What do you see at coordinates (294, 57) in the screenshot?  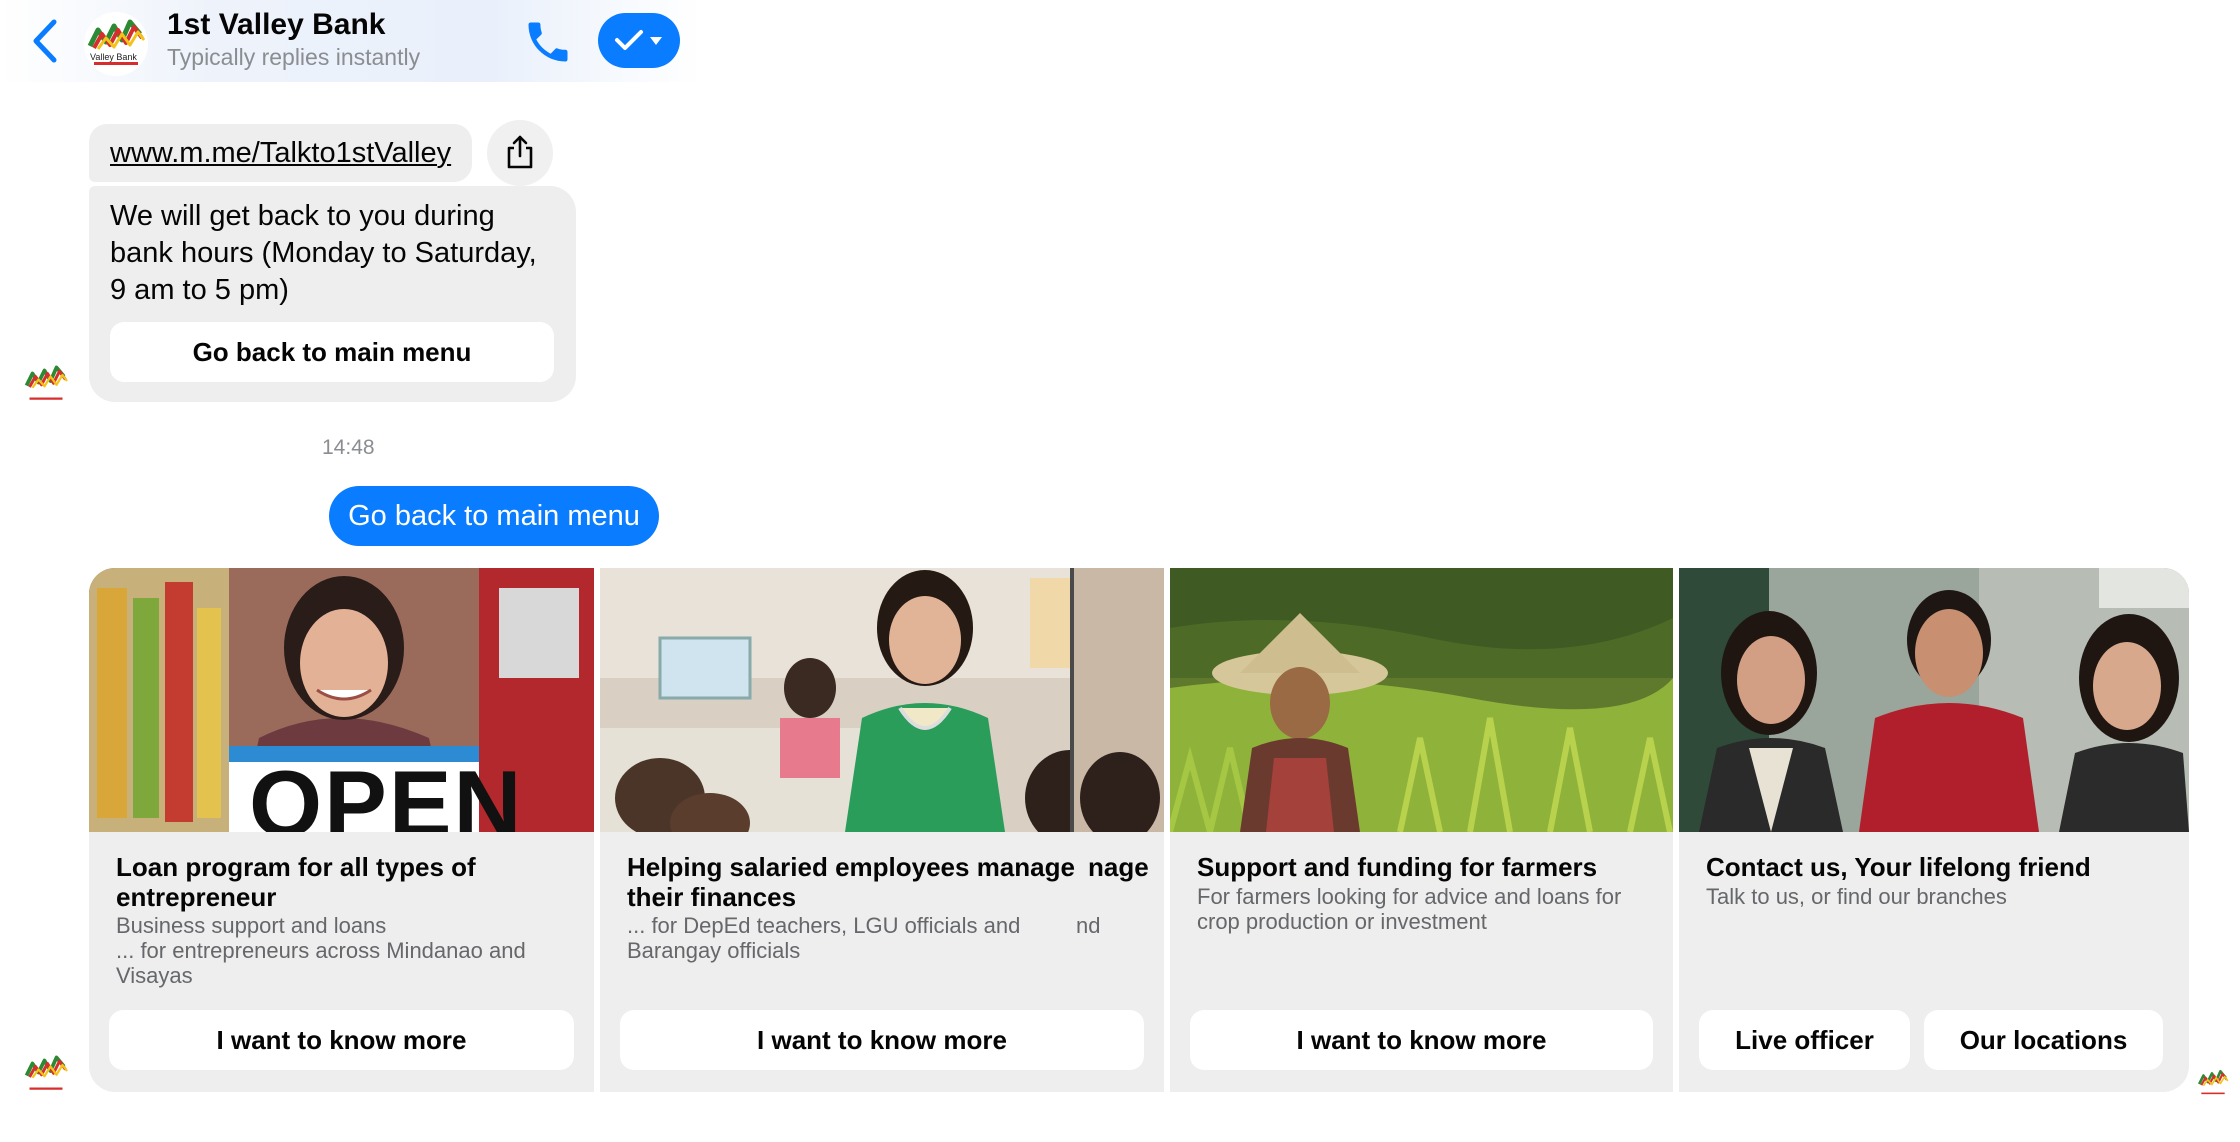 I see `reply-status: Typically replies instantly` at bounding box center [294, 57].